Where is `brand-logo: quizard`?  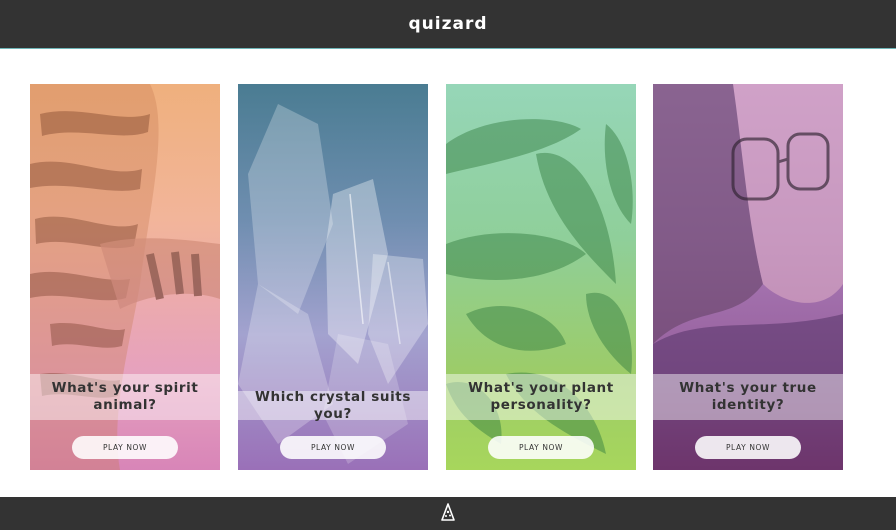
brand-logo: quizard is located at coordinates (447, 24).